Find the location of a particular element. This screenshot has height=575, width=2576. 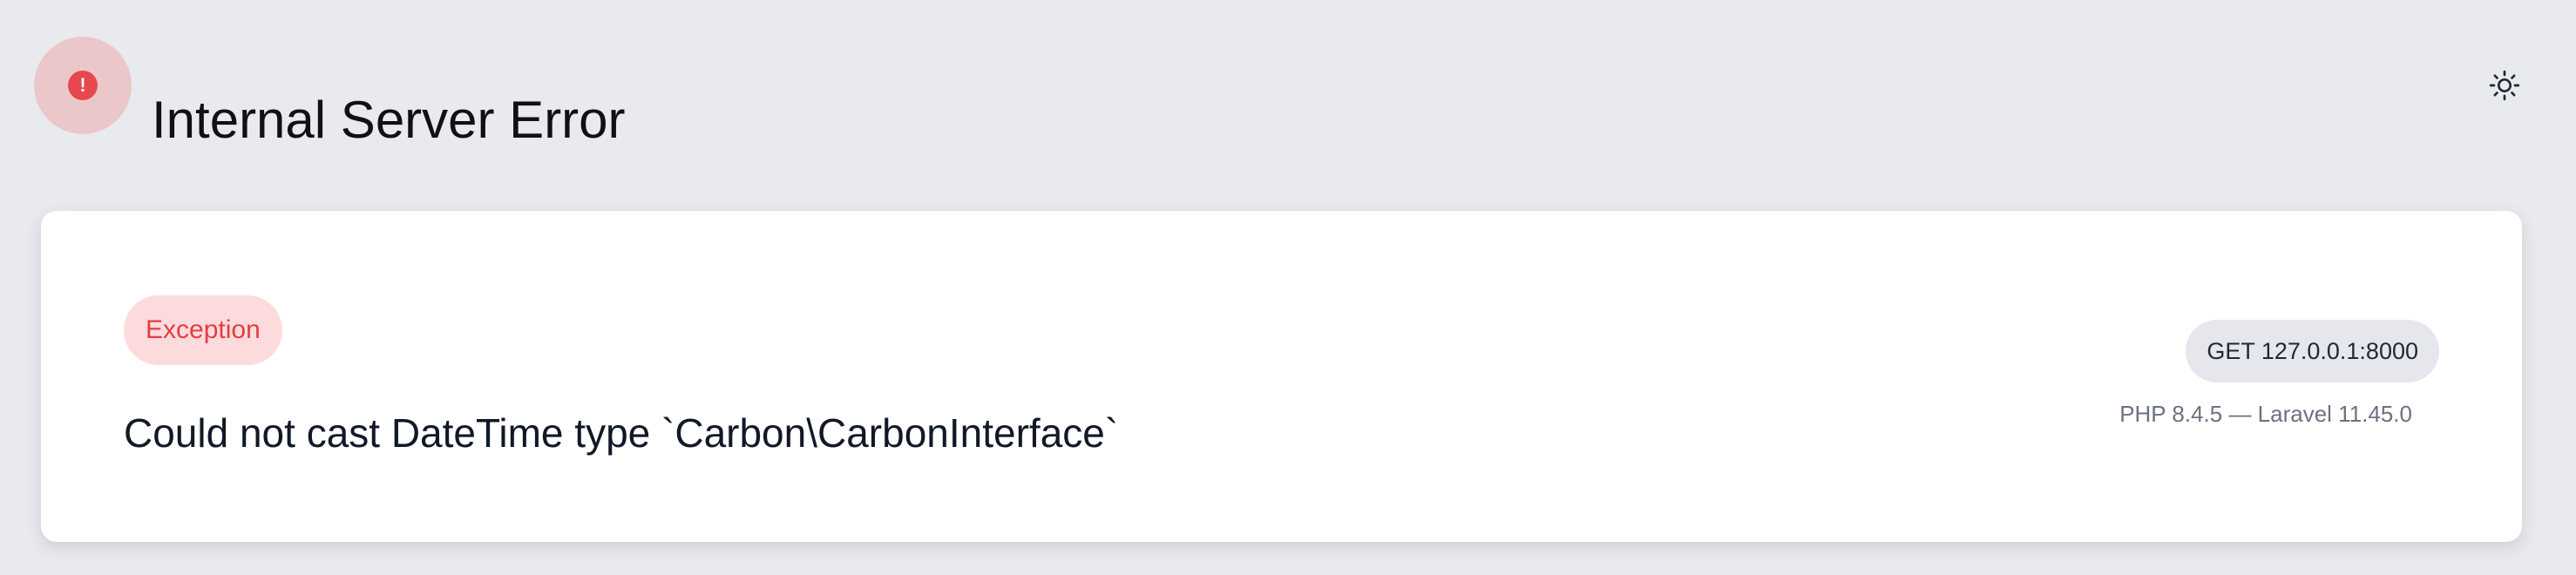

sun-icon is located at coordinates (2504, 85).